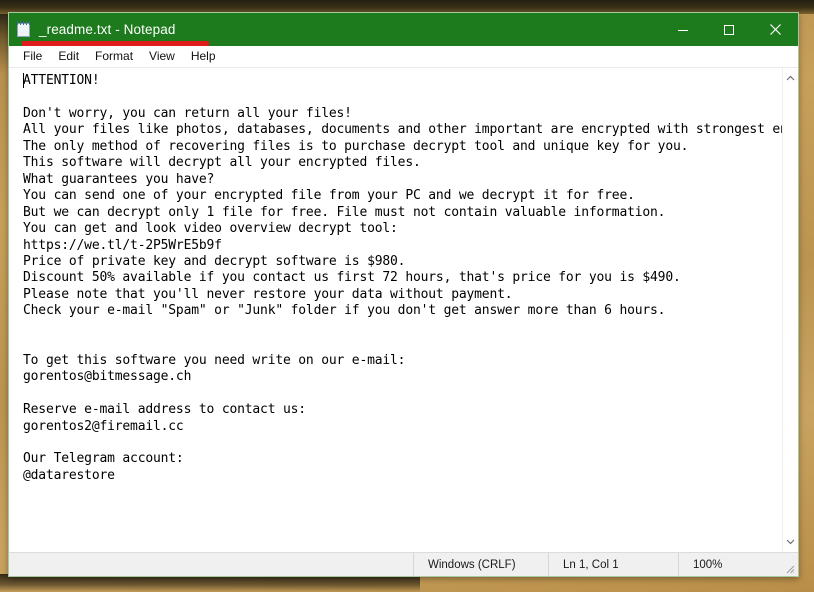 The width and height of the screenshot is (814, 592). Describe the element at coordinates (203, 56) in the screenshot. I see `menu-item-help: Help` at that location.